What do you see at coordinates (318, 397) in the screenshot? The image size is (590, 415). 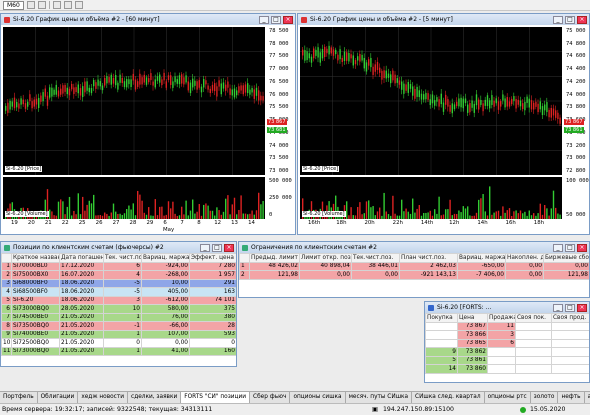 I see `workspace-tab: опционы сишка` at bounding box center [318, 397].